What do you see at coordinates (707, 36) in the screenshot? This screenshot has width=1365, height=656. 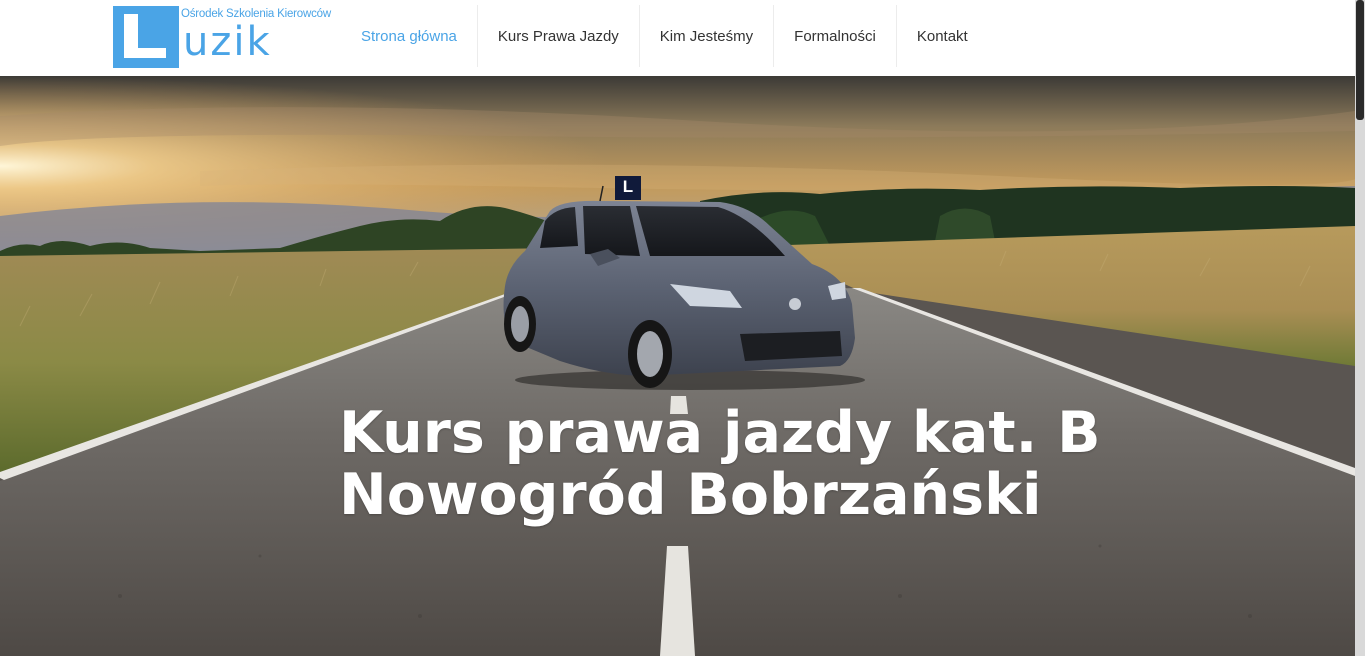 I see `nav-item-about: Kim Jesteśmy` at bounding box center [707, 36].